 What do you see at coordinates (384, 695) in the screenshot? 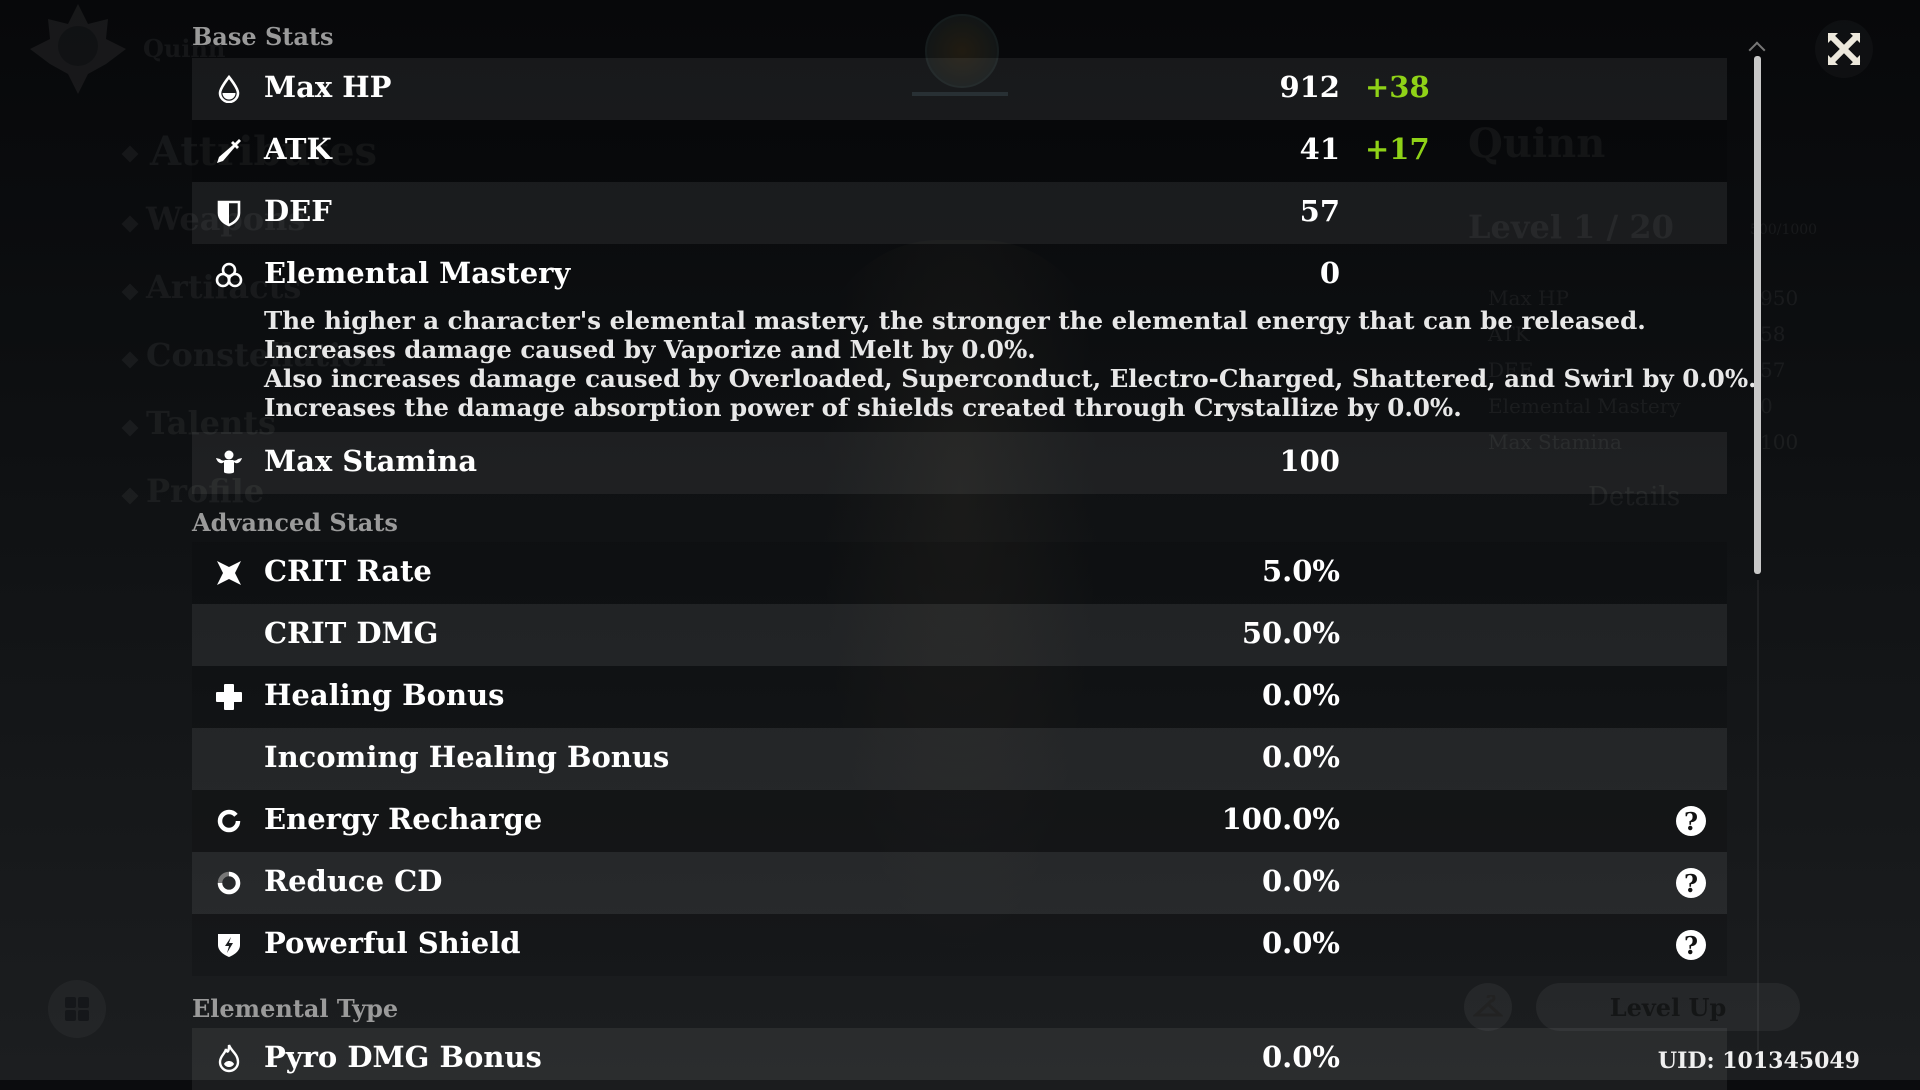
I see `stat-label: Healing Bonus` at bounding box center [384, 695].